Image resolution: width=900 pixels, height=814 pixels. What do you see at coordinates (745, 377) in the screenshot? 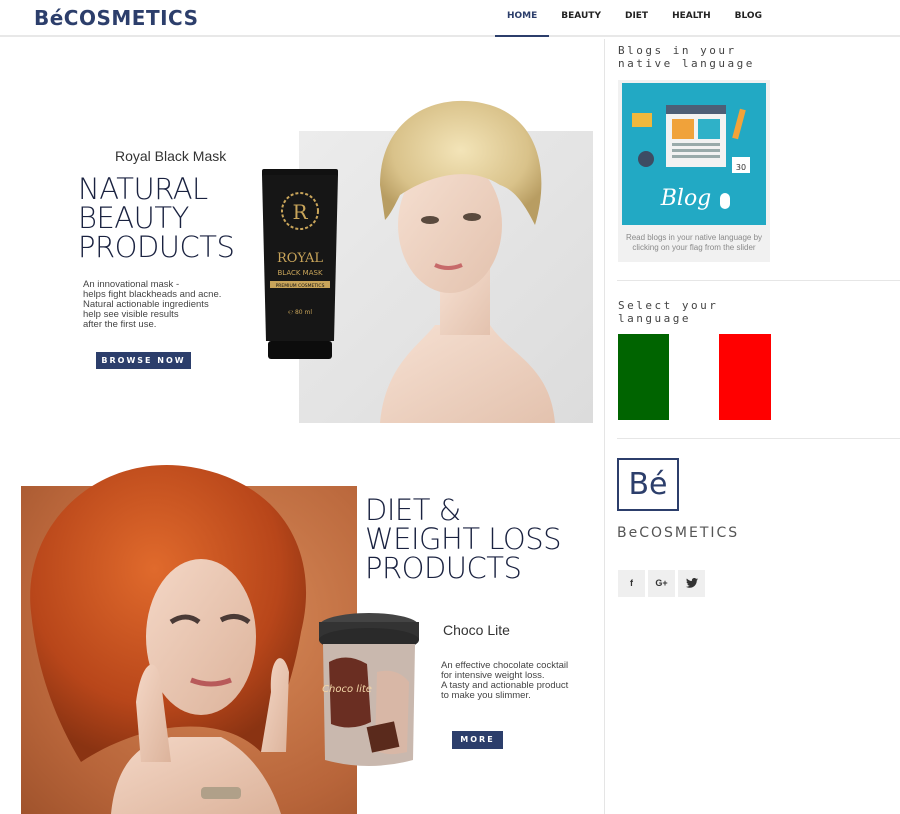
I see `flag-red-stripe` at bounding box center [745, 377].